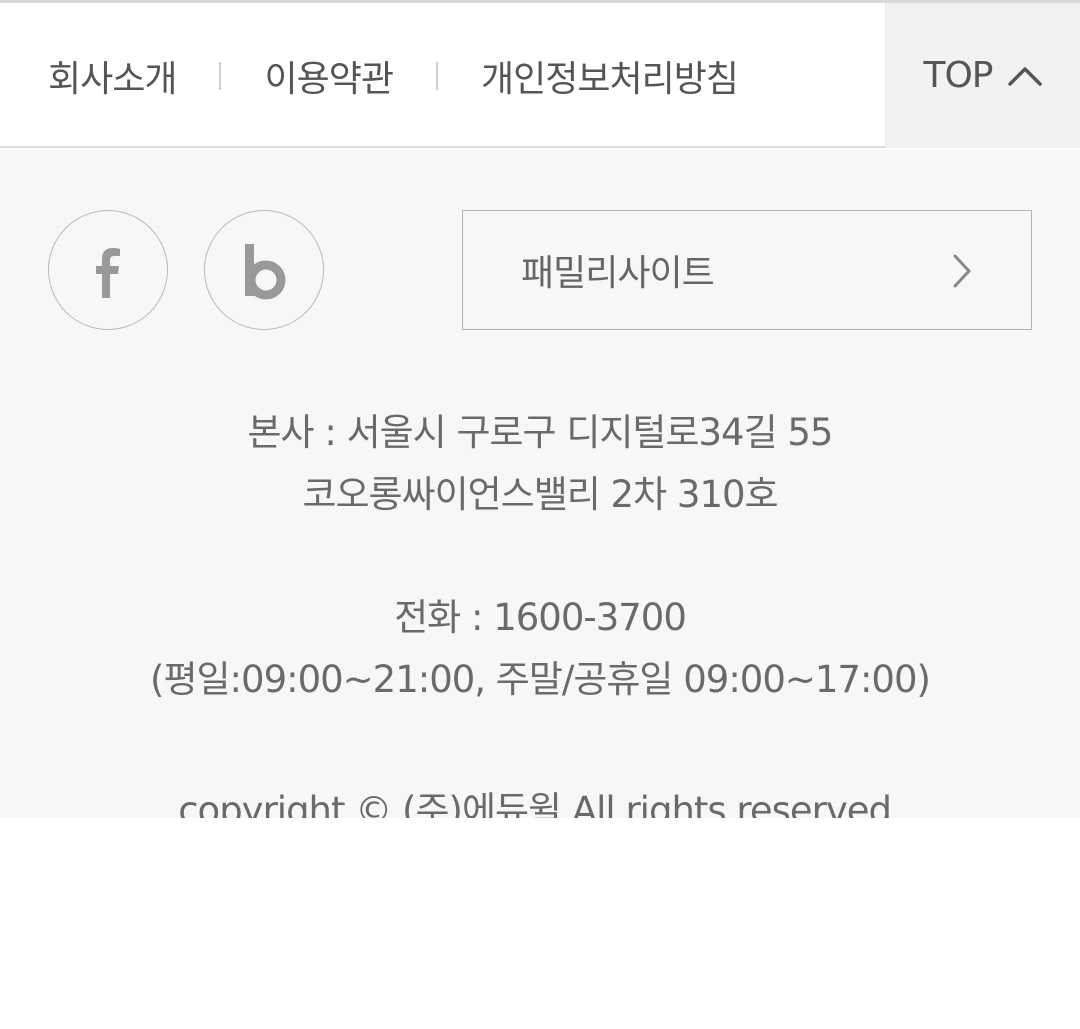 This screenshot has width=1080, height=1029. Describe the element at coordinates (747, 270) in the screenshot. I see `family-site-select: 패밀리사이트` at that location.